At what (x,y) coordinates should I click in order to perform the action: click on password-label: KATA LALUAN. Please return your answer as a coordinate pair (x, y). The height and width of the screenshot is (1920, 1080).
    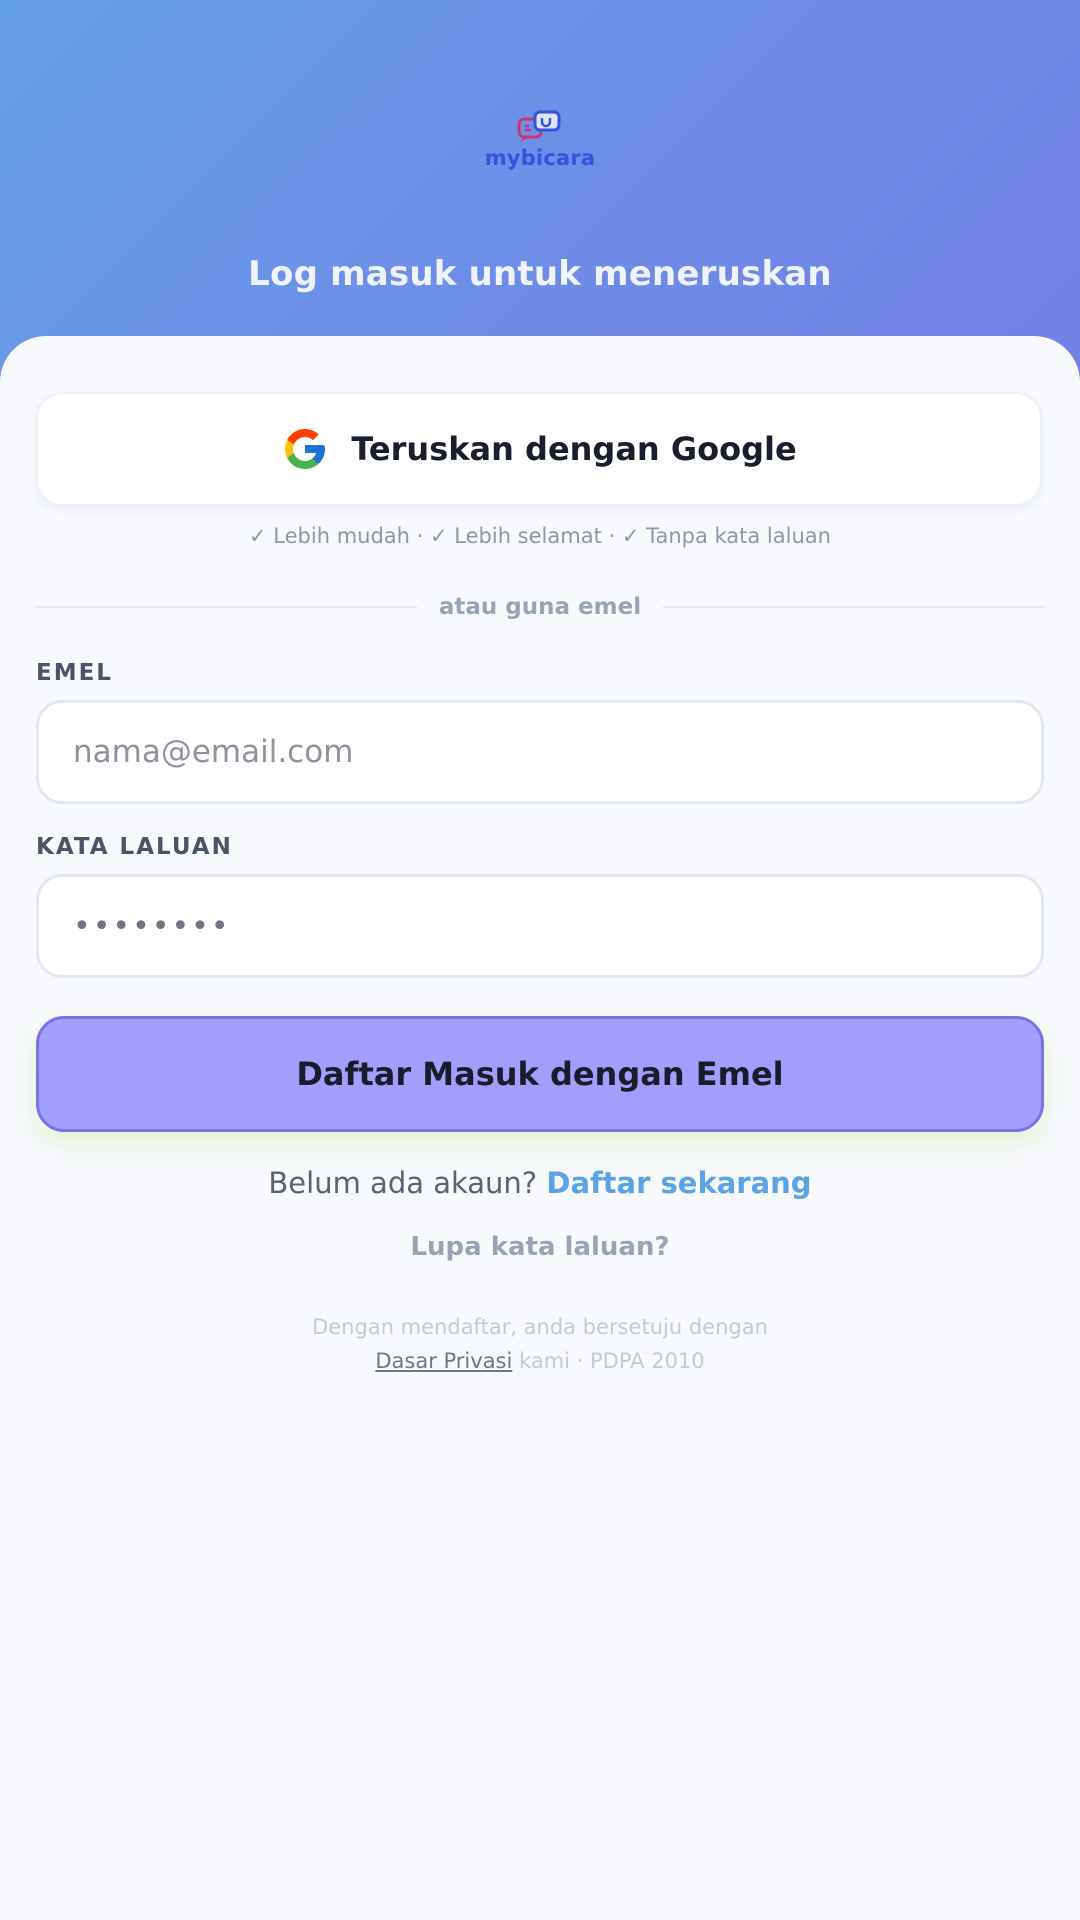
    Looking at the image, I should click on (134, 847).